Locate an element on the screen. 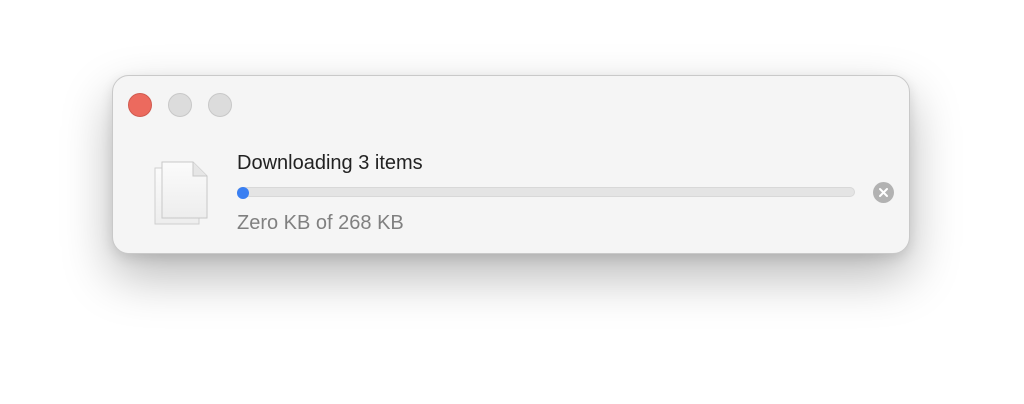 The width and height of the screenshot is (1024, 404). download-progress-fill is located at coordinates (243, 193).